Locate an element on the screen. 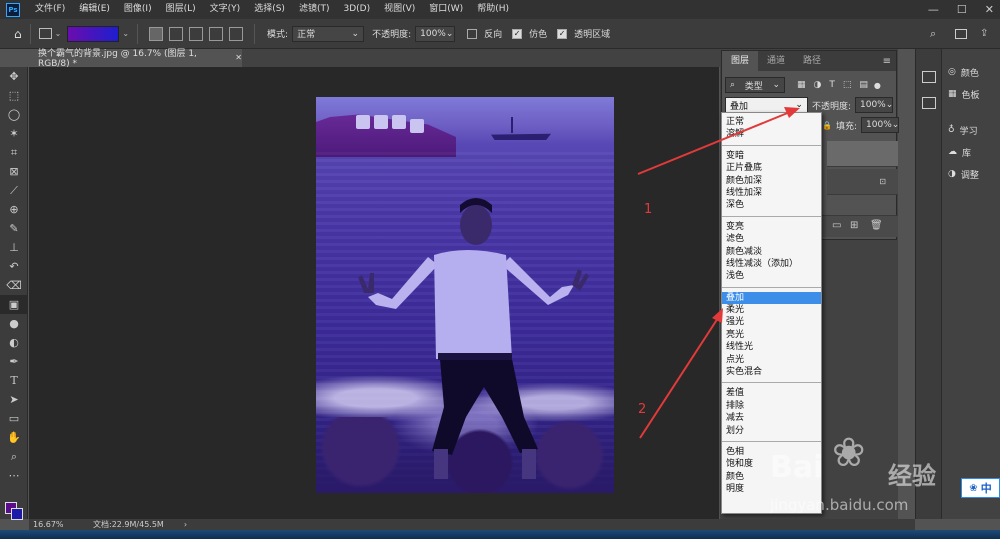  background-color-swatch is located at coordinates (17, 514).